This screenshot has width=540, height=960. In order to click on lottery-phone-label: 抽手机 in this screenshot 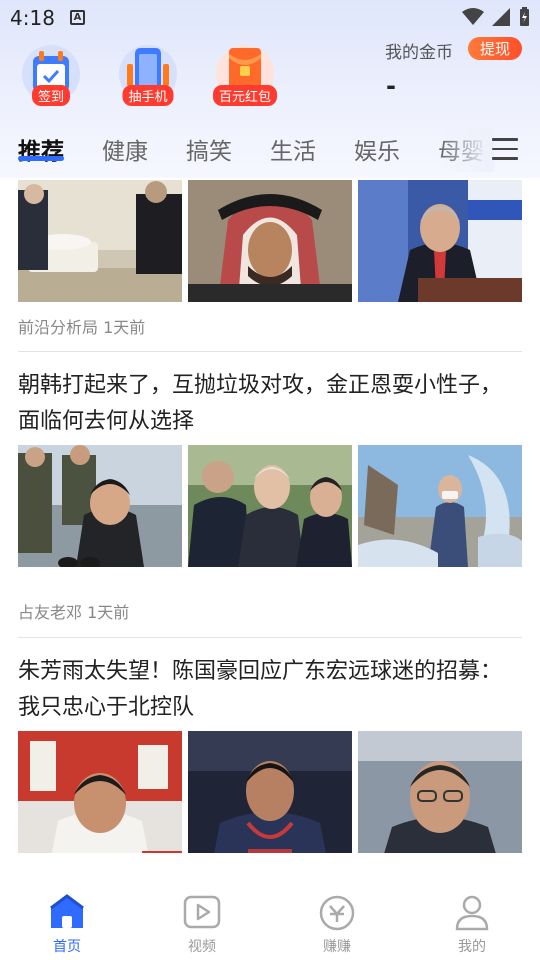, I will do `click(148, 95)`.